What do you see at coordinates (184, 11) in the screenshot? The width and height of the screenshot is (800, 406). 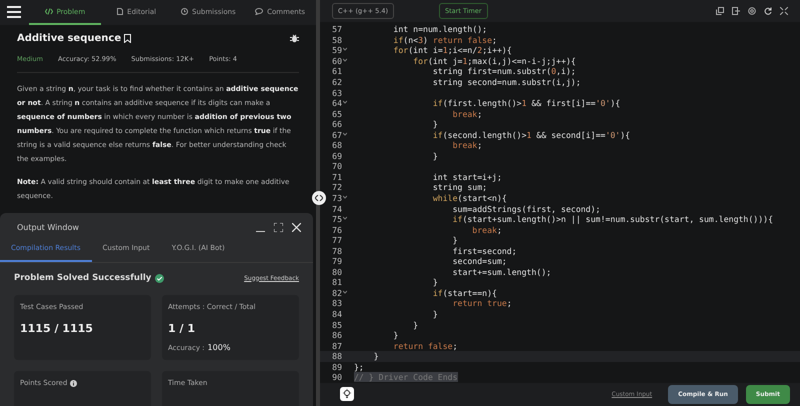 I see `clock-icon` at bounding box center [184, 11].